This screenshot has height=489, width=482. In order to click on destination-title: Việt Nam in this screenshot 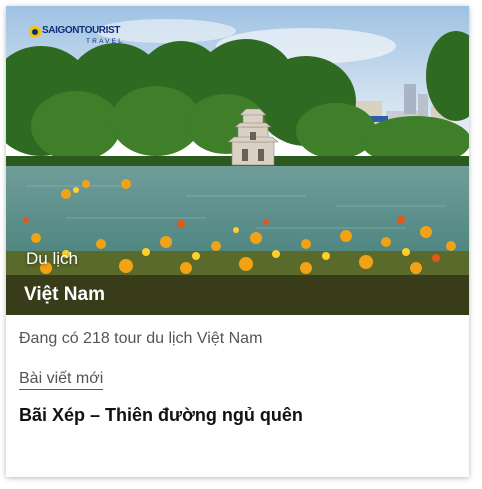, I will do `click(64, 295)`.